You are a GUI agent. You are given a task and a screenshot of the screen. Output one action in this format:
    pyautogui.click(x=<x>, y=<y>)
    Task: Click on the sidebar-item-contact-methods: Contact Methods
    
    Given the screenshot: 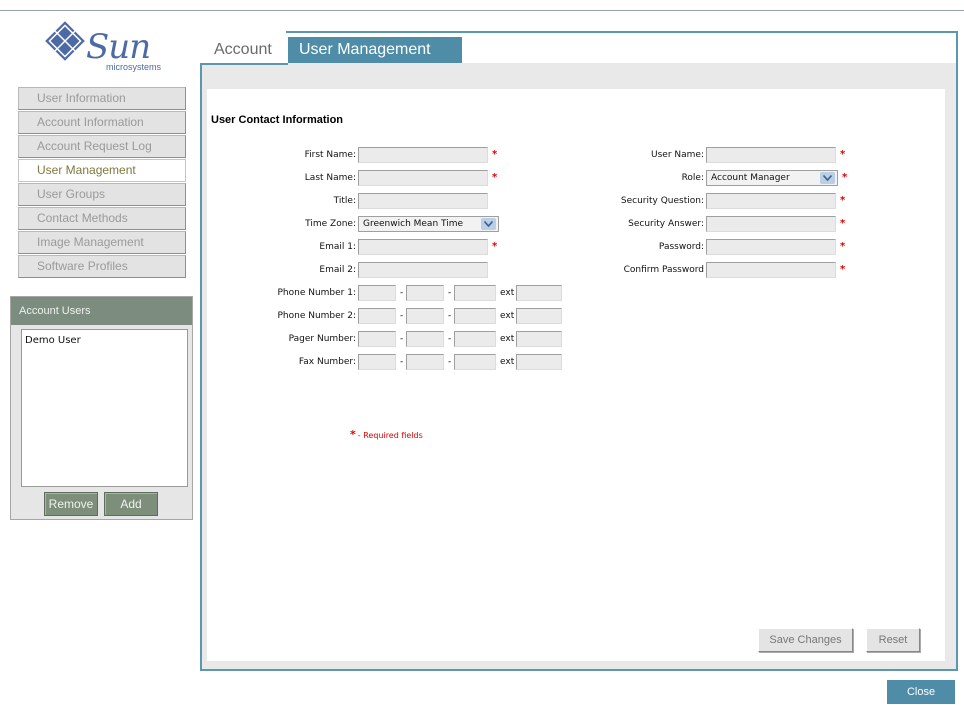 What is the action you would take?
    pyautogui.click(x=102, y=218)
    